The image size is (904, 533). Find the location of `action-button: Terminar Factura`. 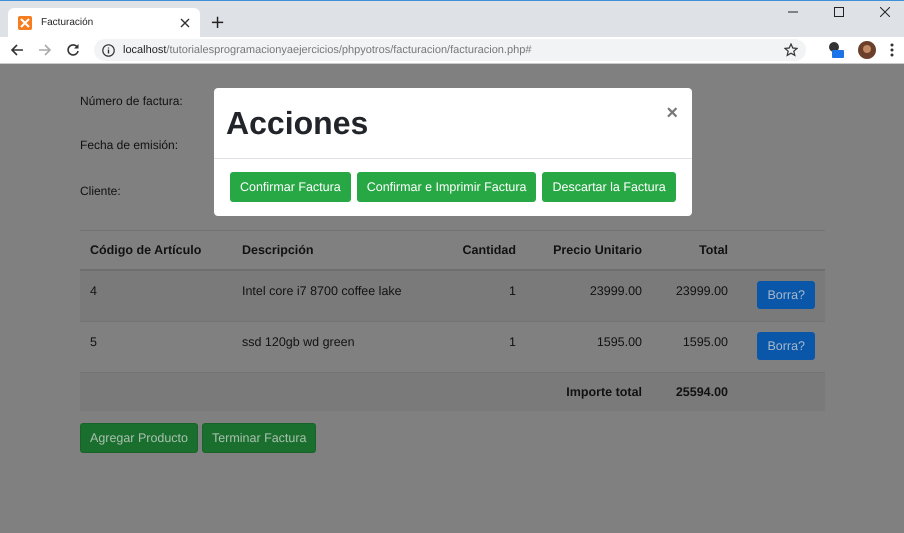

action-button: Terminar Factura is located at coordinates (259, 438).